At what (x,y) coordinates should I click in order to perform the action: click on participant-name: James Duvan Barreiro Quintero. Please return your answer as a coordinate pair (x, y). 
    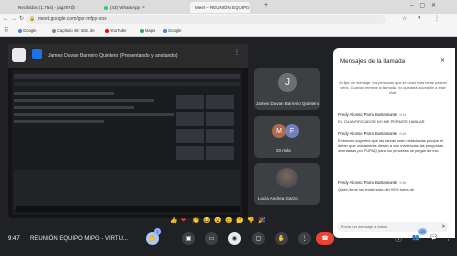
    Looking at the image, I should click on (288, 103).